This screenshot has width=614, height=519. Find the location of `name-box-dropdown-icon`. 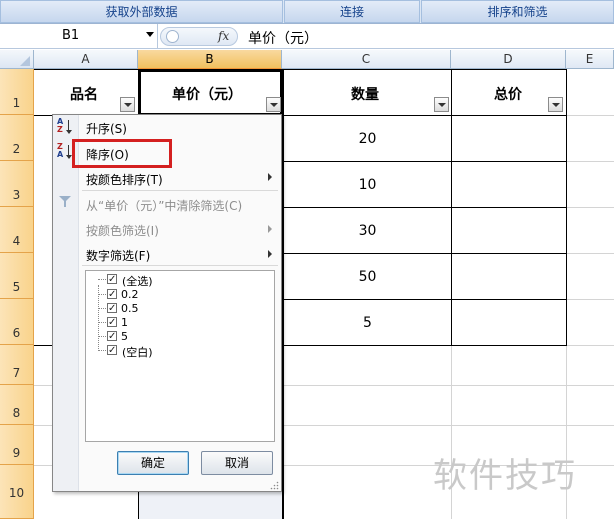

name-box-dropdown-icon is located at coordinates (150, 34).